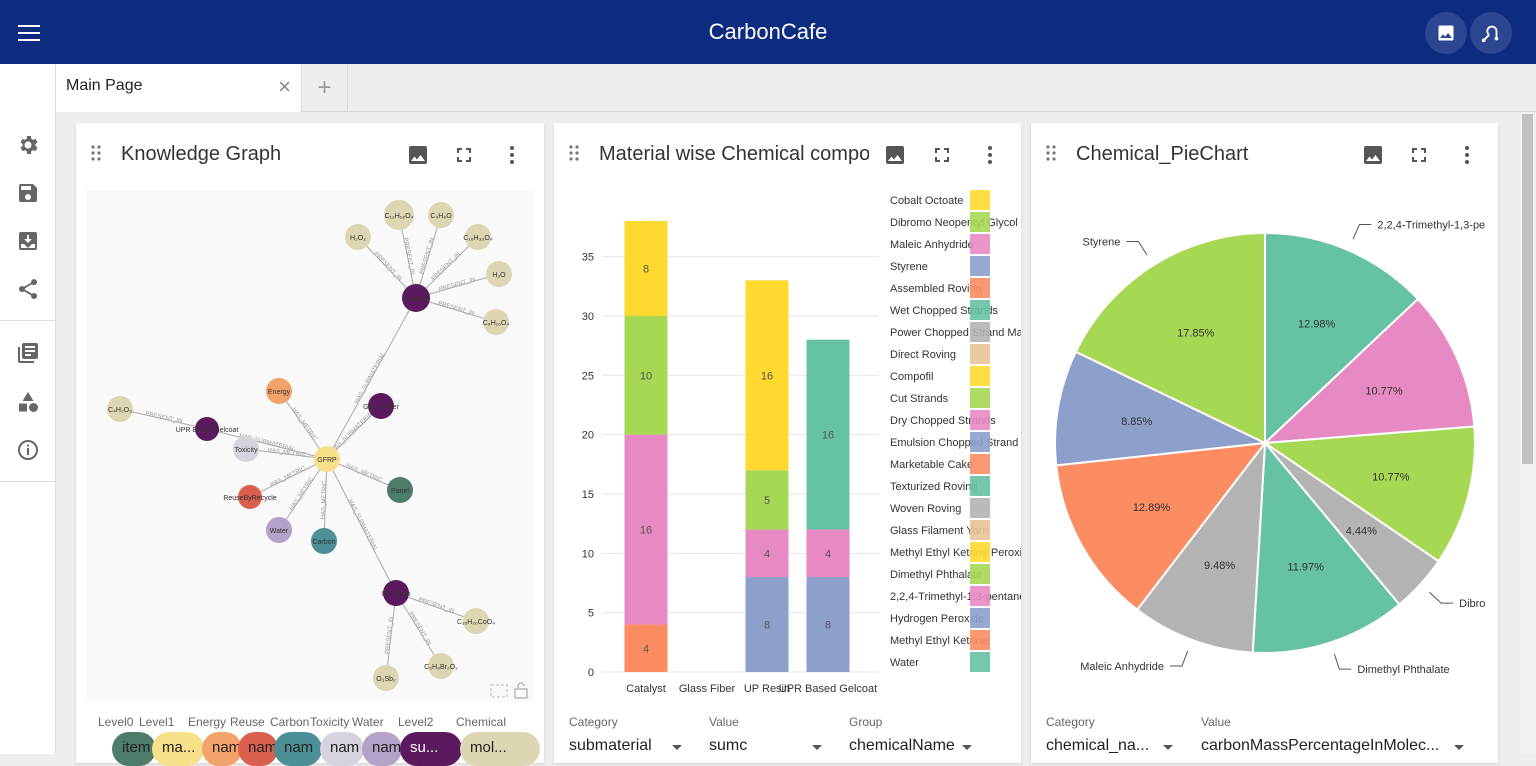 Image resolution: width=1536 pixels, height=766 pixels. I want to click on legend-label: Reuse, so click(247, 722).